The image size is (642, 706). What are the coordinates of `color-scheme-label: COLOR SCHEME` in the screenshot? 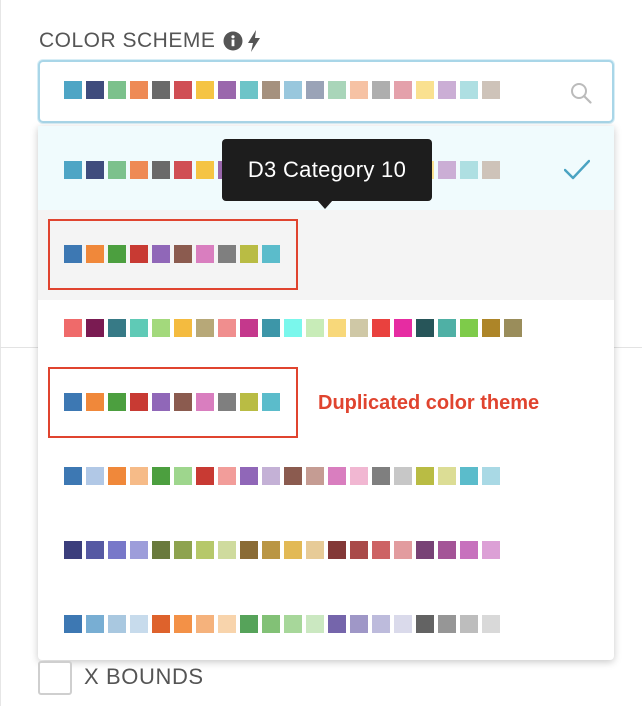 It's located at (150, 41).